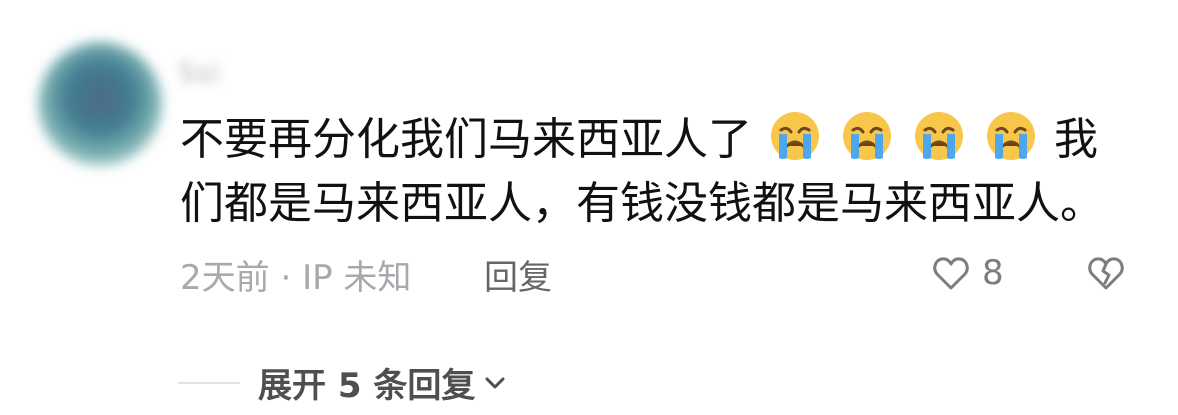 This screenshot has width=1178, height=415. What do you see at coordinates (209, 382) in the screenshot?
I see `divider-line` at bounding box center [209, 382].